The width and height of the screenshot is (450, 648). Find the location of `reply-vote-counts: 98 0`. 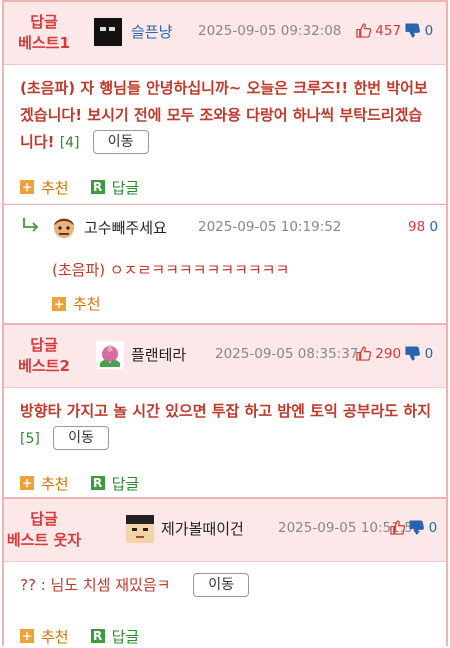

reply-vote-counts: 98 0 is located at coordinates (423, 227).